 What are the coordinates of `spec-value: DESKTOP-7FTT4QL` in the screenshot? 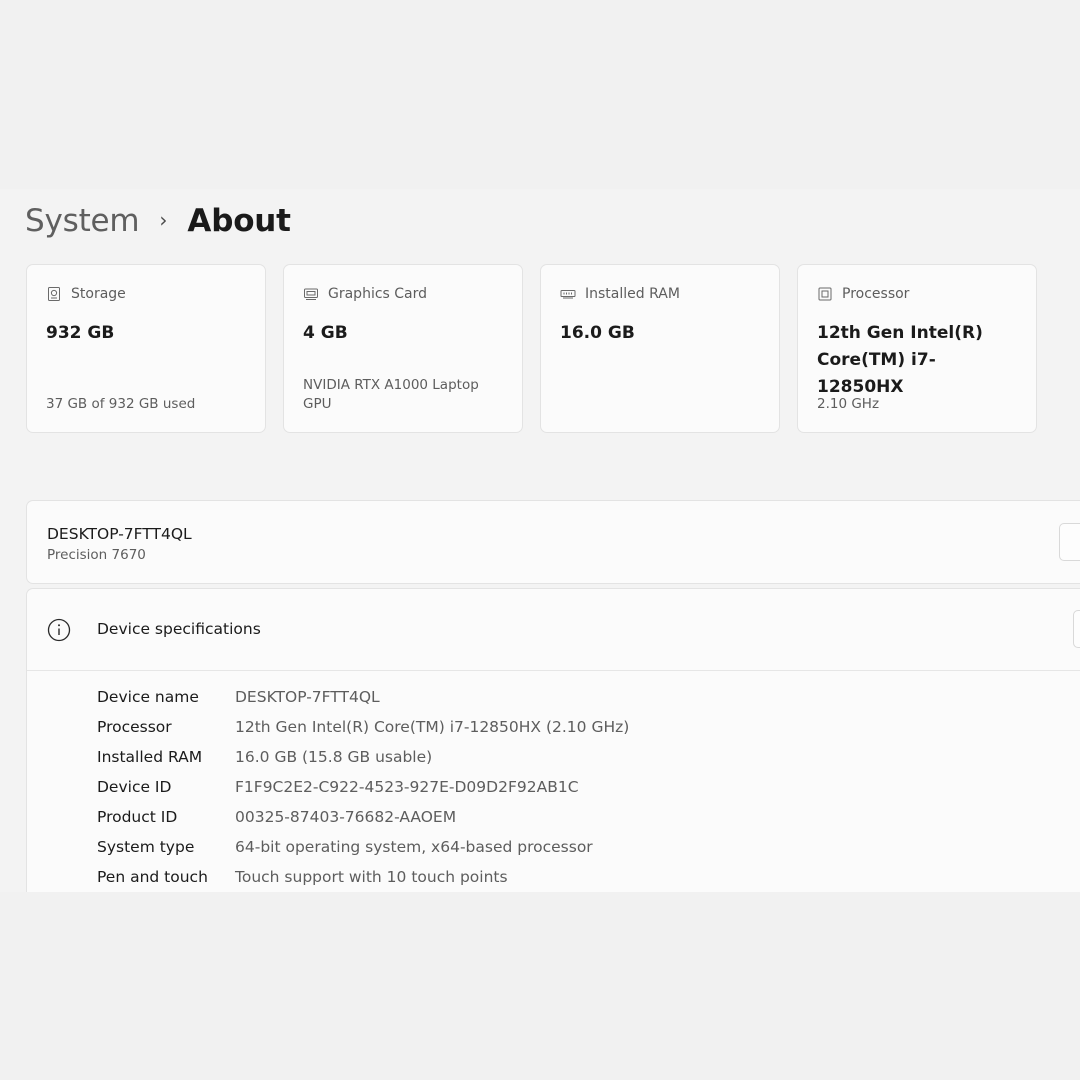 It's located at (307, 697).